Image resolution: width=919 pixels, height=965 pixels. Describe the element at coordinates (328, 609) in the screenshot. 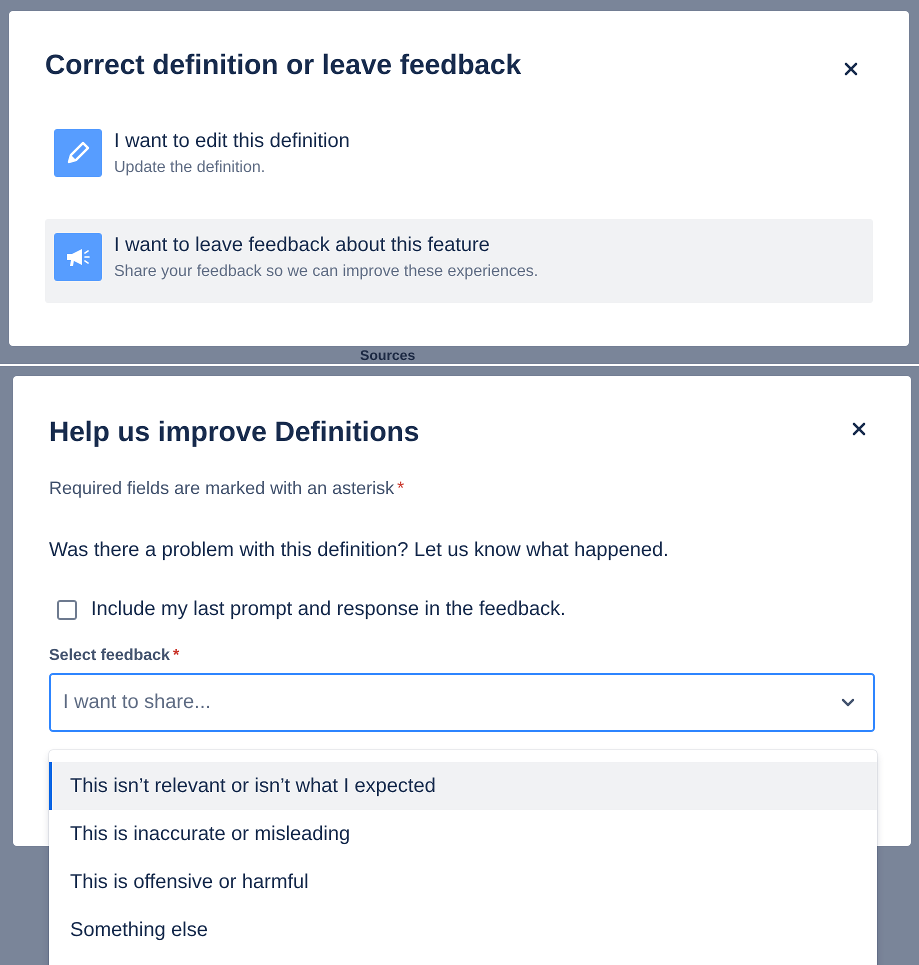

I see `checkbox-label: Include my last prompt and response in the feedback.` at that location.